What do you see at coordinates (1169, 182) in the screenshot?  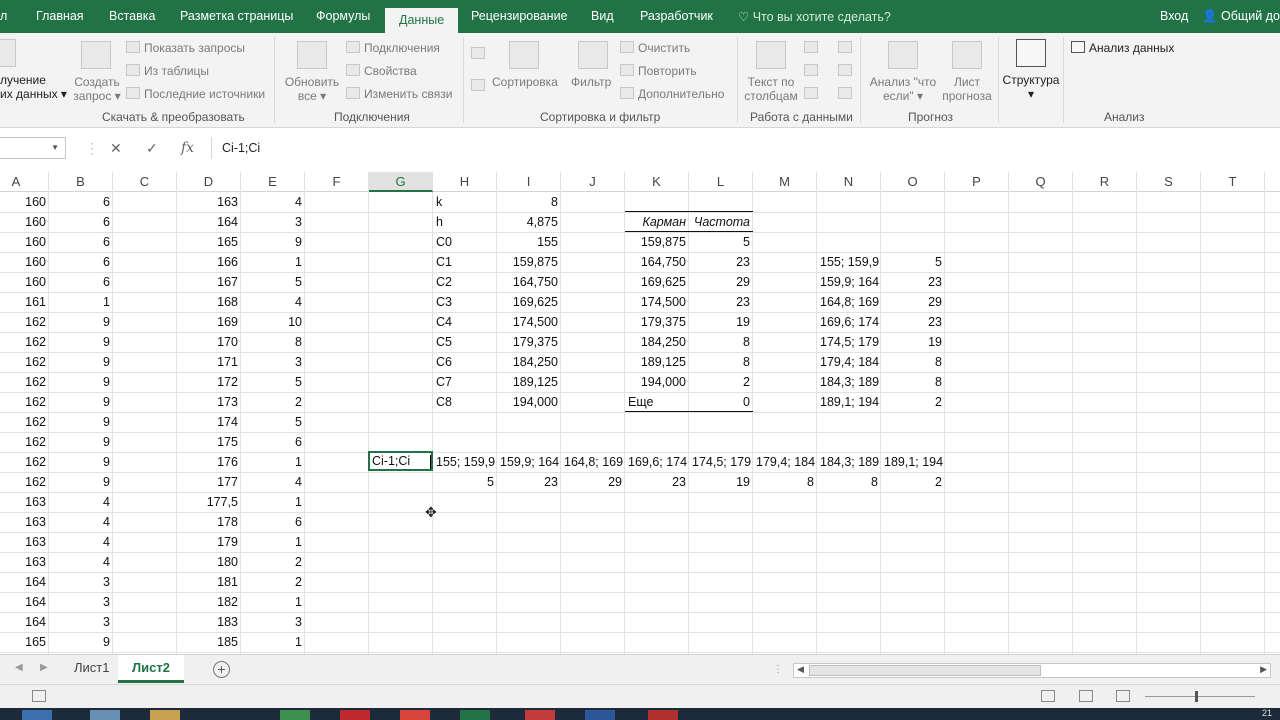 I see `column-header-s: S` at bounding box center [1169, 182].